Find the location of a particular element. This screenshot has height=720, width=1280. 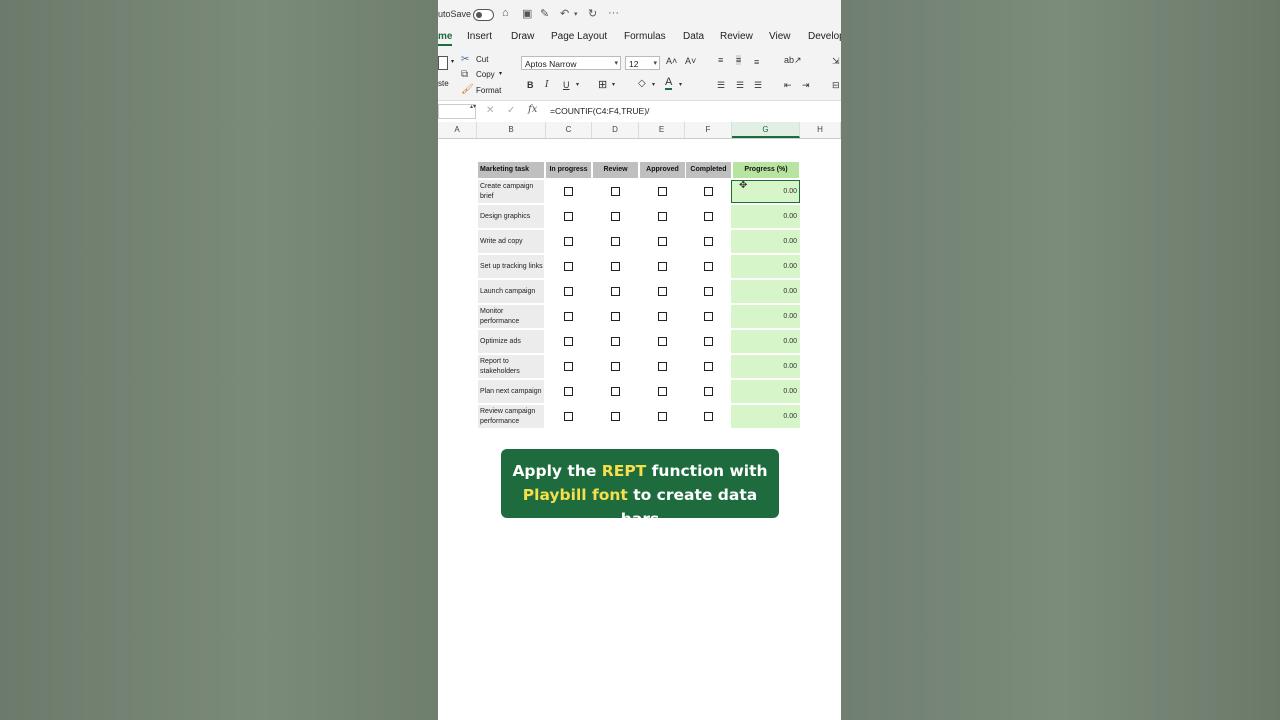

column-header-c: C is located at coordinates (569, 130).